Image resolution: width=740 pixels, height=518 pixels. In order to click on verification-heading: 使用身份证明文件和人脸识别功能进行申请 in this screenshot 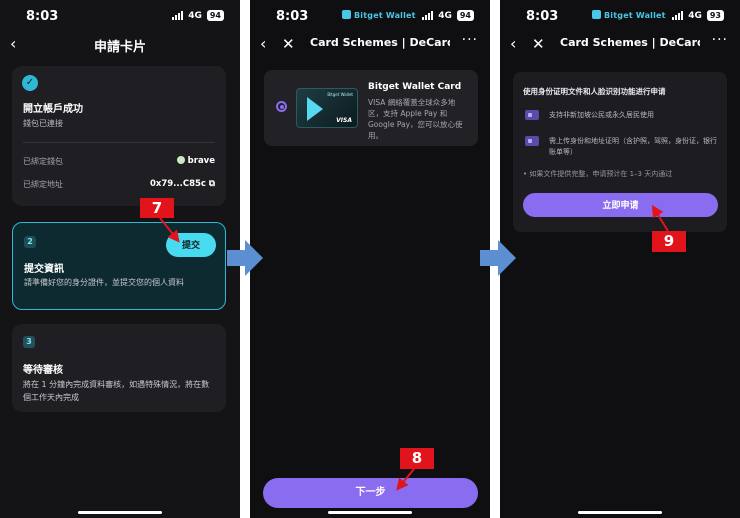, I will do `click(594, 91)`.